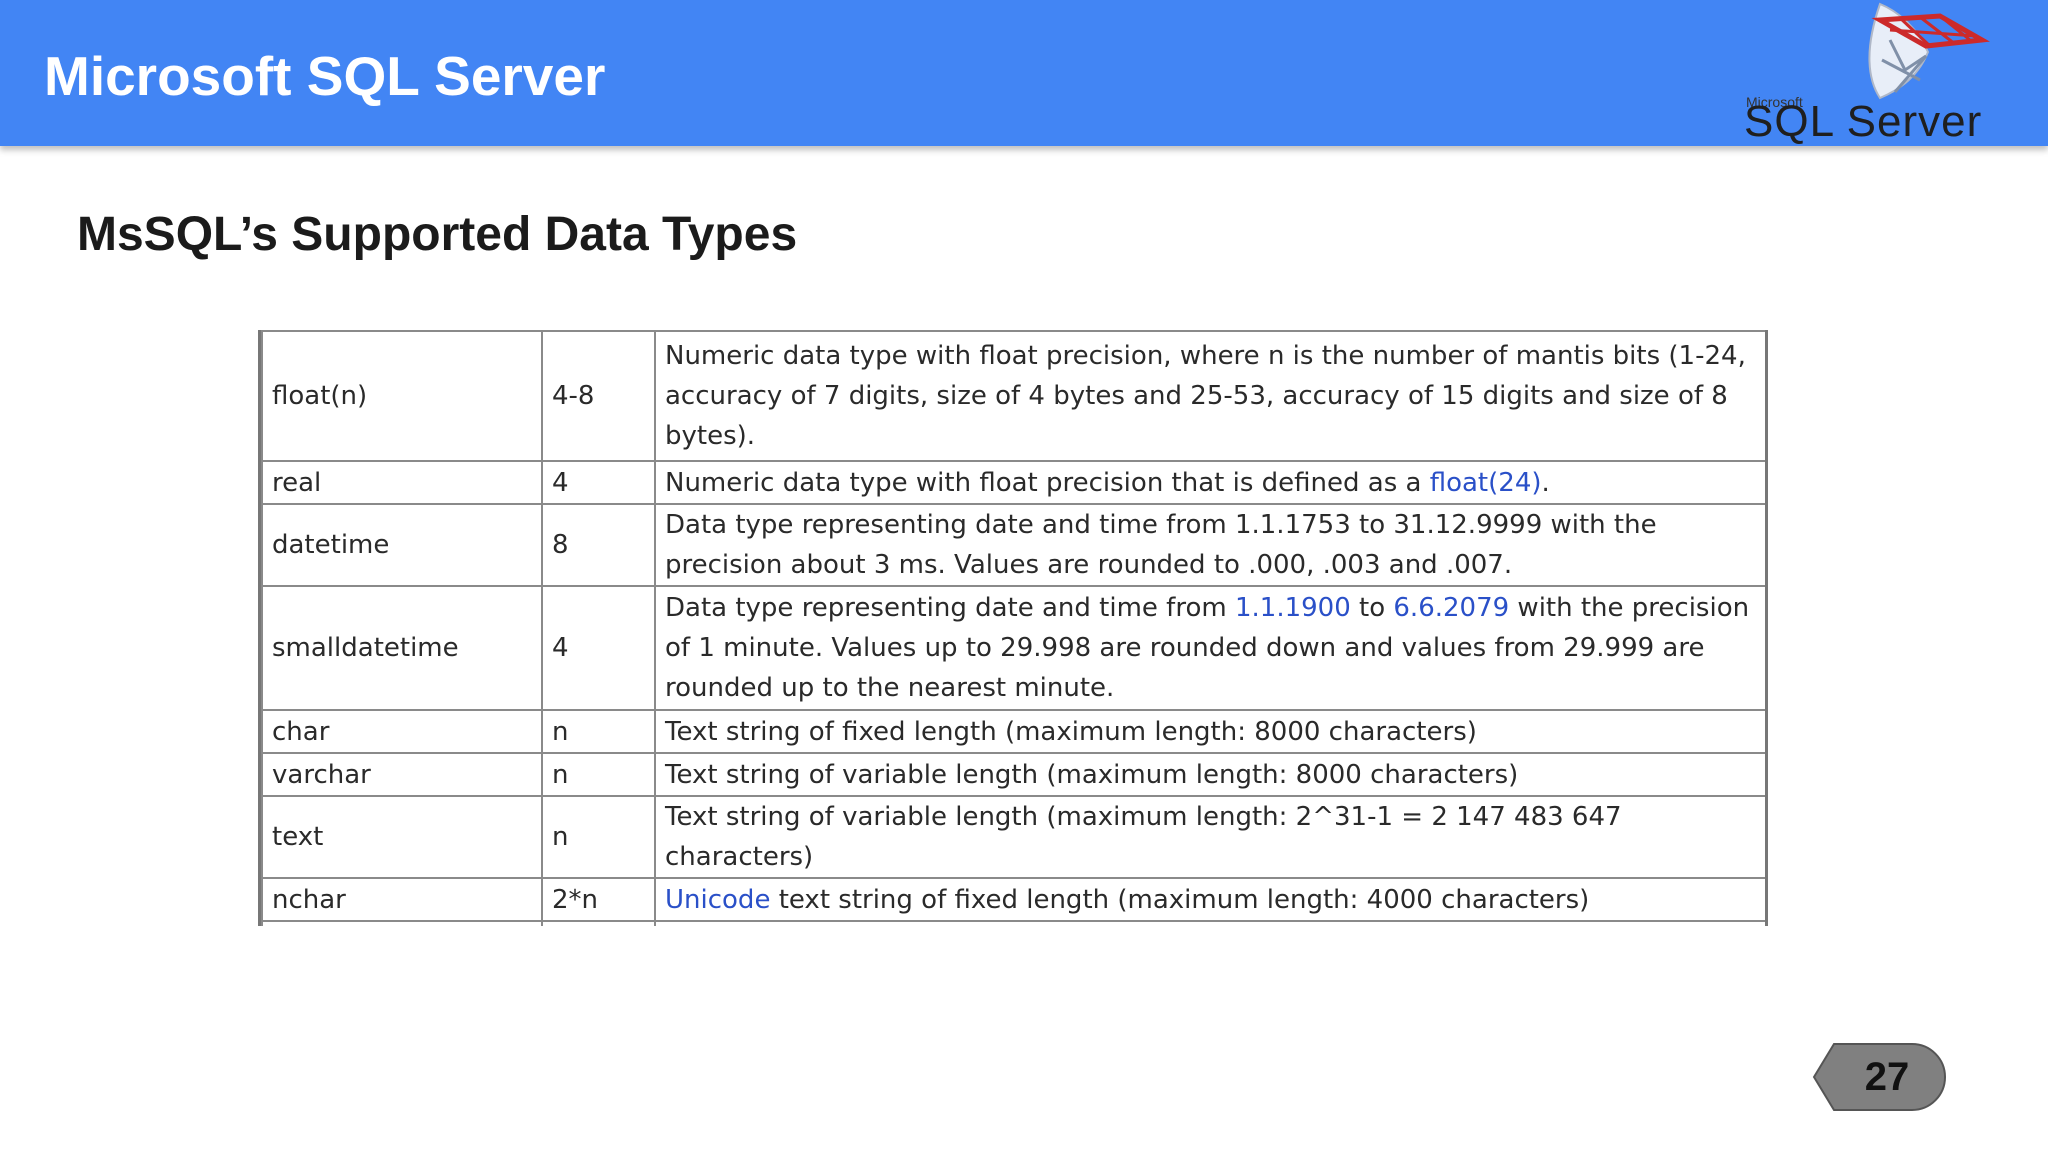 The height and width of the screenshot is (1152, 2048). Describe the element at coordinates (437, 234) in the screenshot. I see `slide-title: MsSQL’s Supported Data Types` at that location.